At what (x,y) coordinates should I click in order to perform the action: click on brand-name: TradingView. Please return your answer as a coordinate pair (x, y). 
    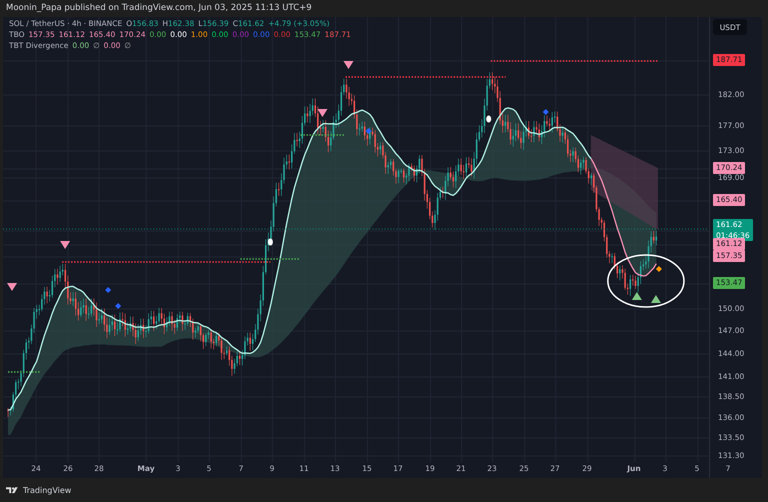
    Looking at the image, I should click on (47, 490).